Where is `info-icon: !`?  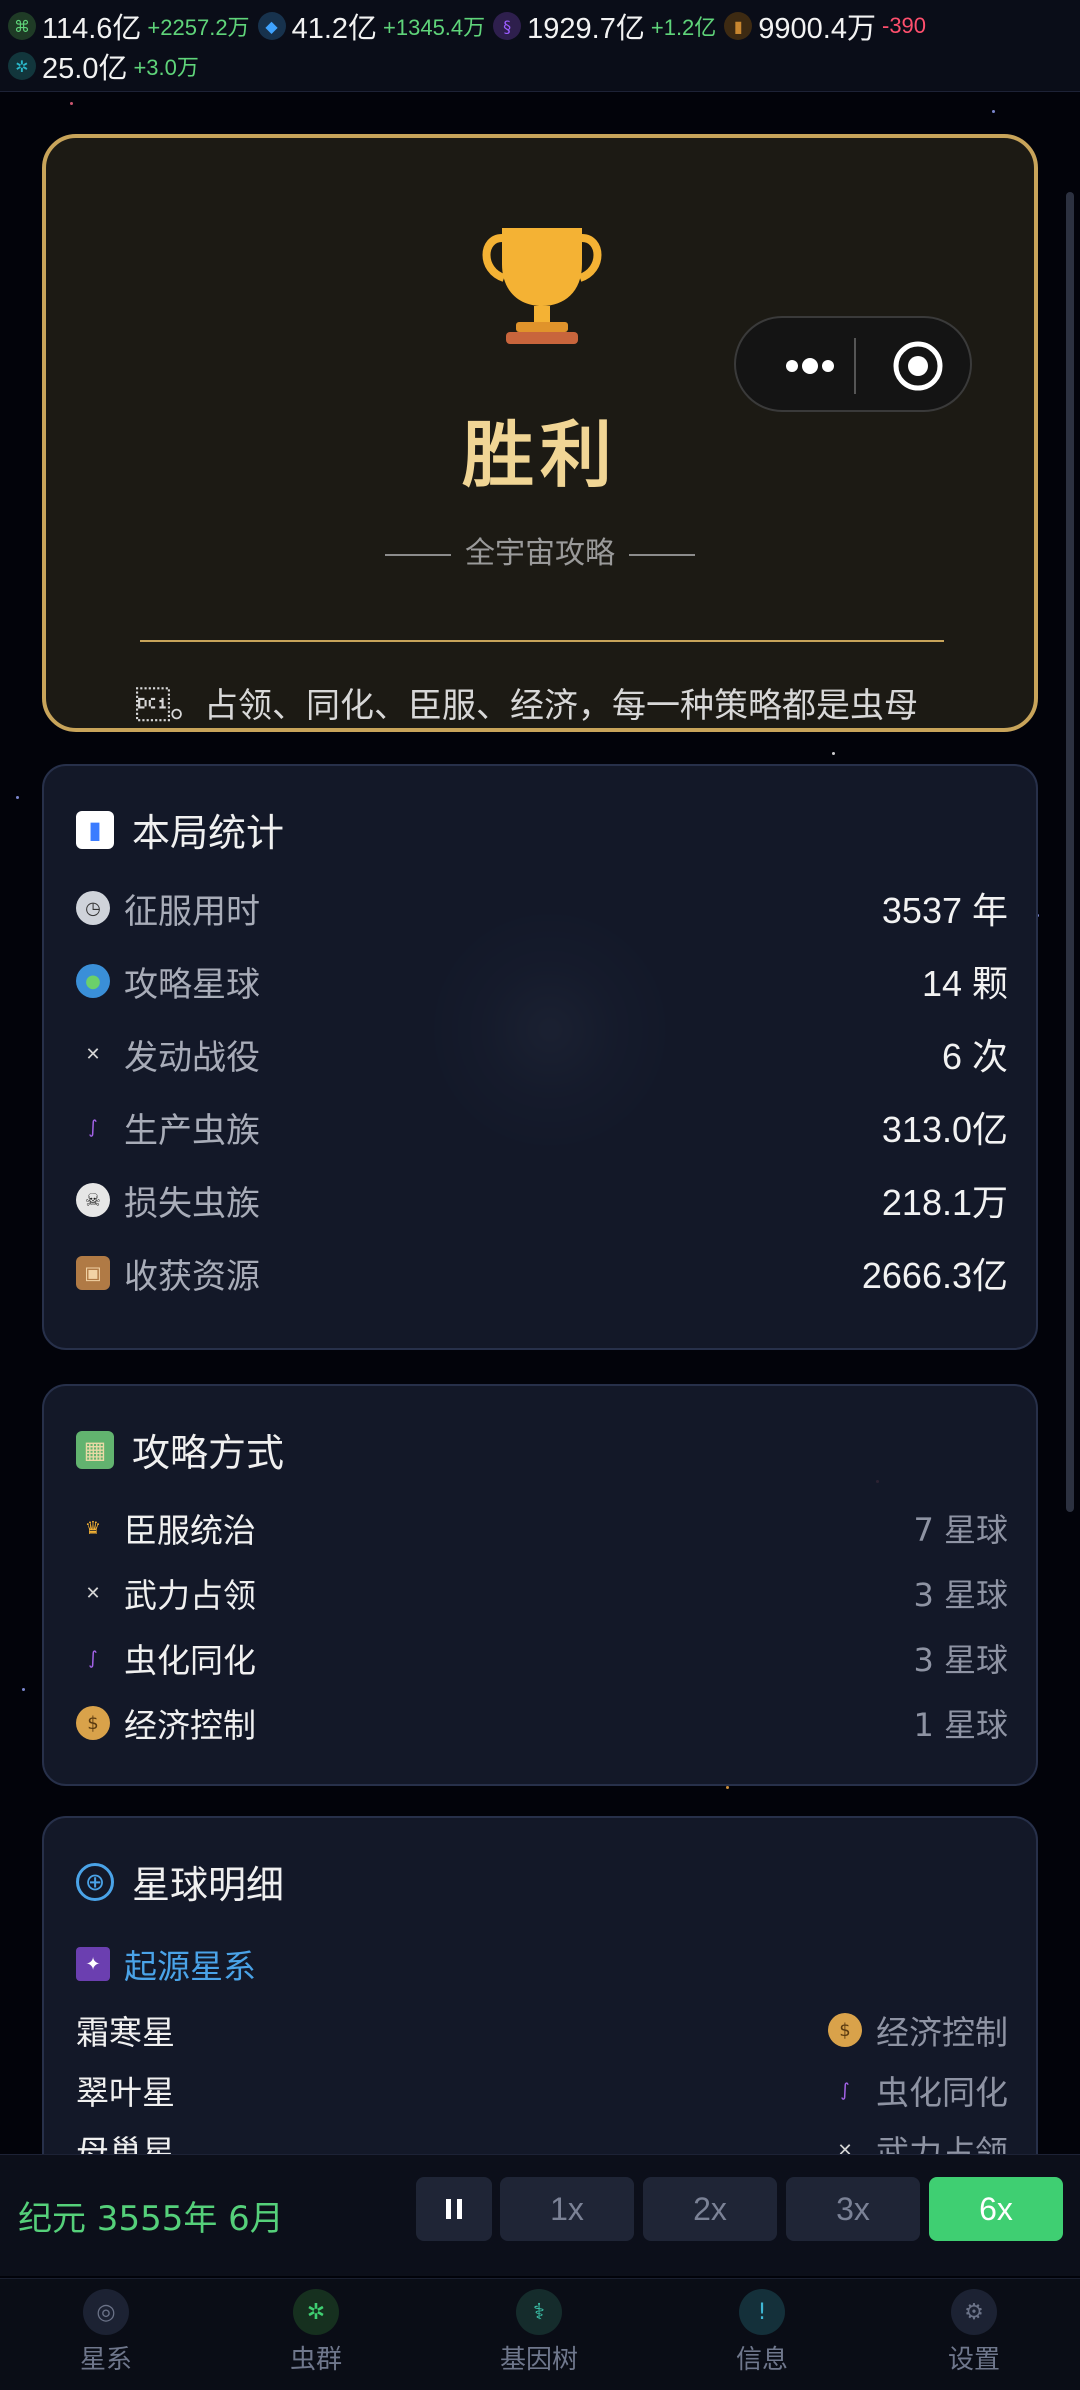 info-icon: ! is located at coordinates (762, 2312).